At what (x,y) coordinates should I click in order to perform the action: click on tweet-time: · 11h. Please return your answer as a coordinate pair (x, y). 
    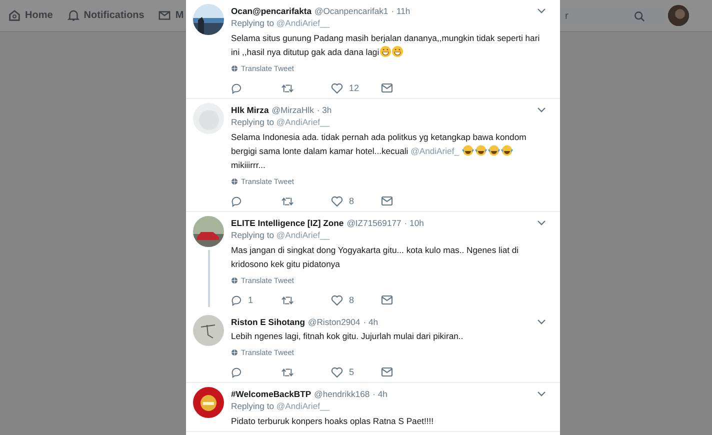
    Looking at the image, I should click on (400, 11).